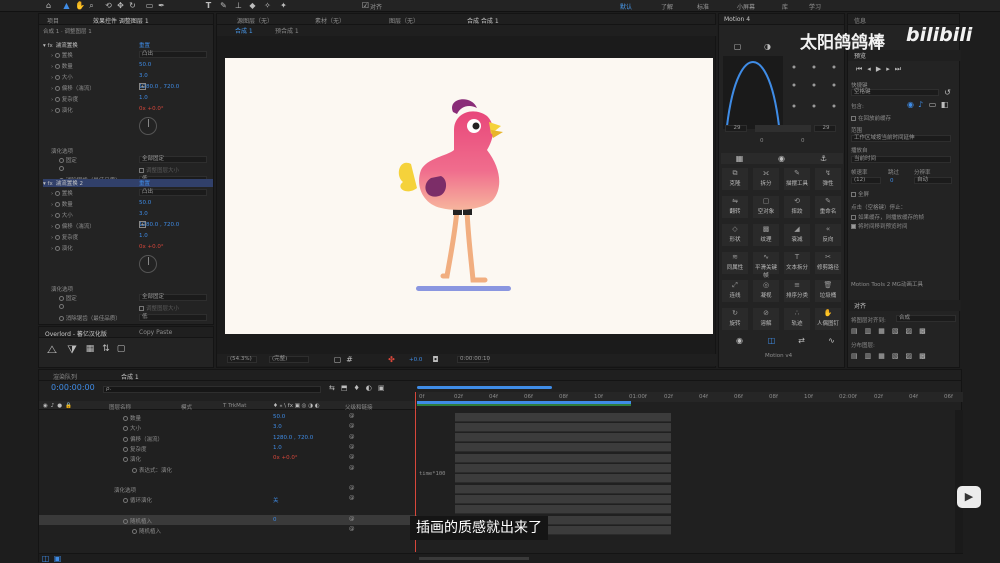 The width and height of the screenshot is (1000, 563). Describe the element at coordinates (132, 5) in the screenshot. I see `rotate-tool-icon: ↻` at that location.